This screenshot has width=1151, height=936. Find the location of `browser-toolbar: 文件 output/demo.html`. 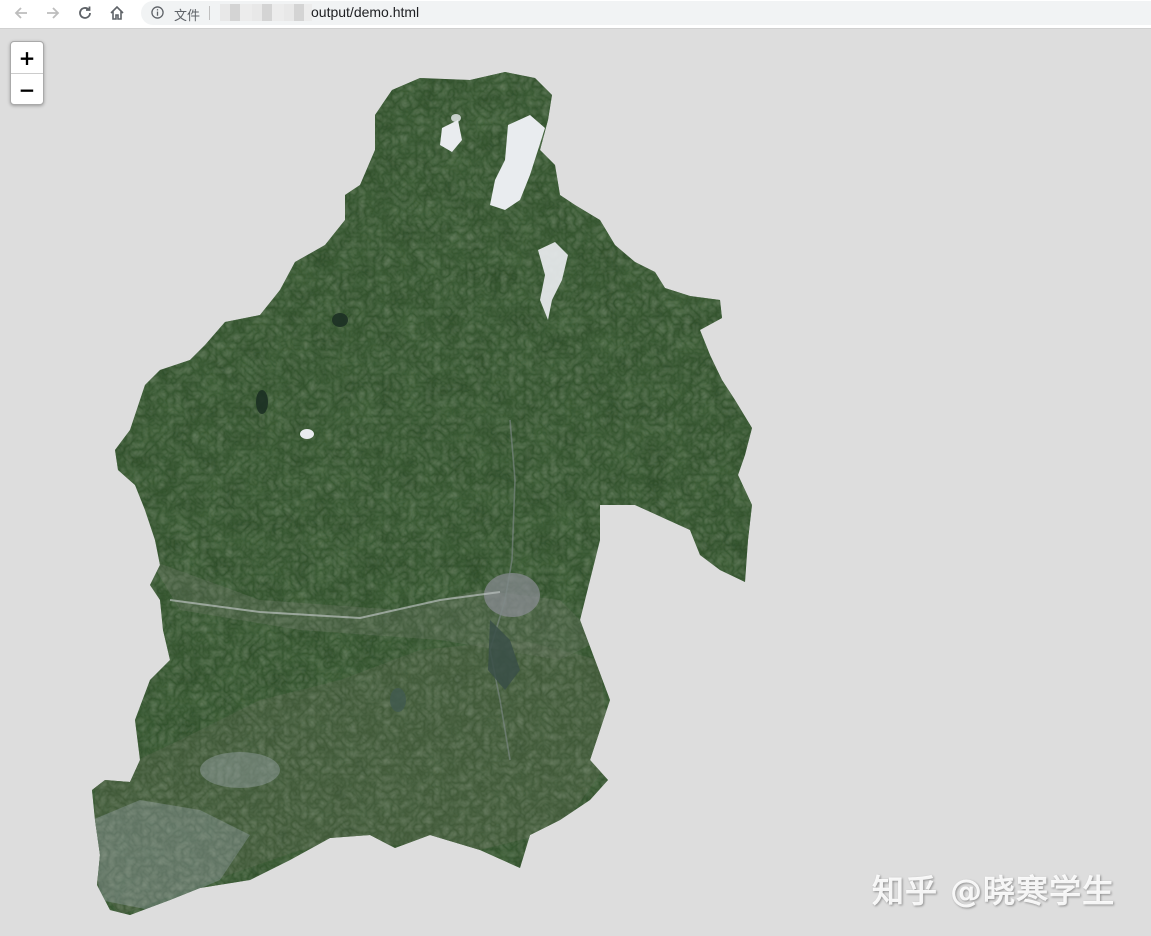

browser-toolbar: 文件 output/demo.html is located at coordinates (575, 14).